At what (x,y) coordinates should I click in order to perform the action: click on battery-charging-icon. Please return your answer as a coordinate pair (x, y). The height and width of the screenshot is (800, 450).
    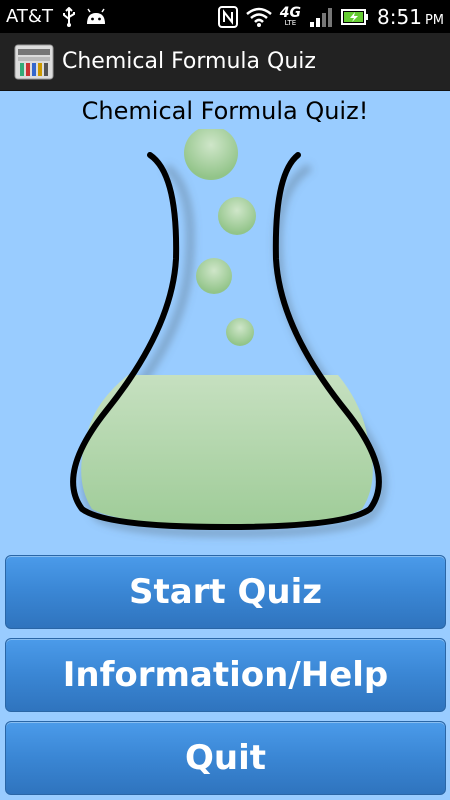
    Looking at the image, I should click on (355, 17).